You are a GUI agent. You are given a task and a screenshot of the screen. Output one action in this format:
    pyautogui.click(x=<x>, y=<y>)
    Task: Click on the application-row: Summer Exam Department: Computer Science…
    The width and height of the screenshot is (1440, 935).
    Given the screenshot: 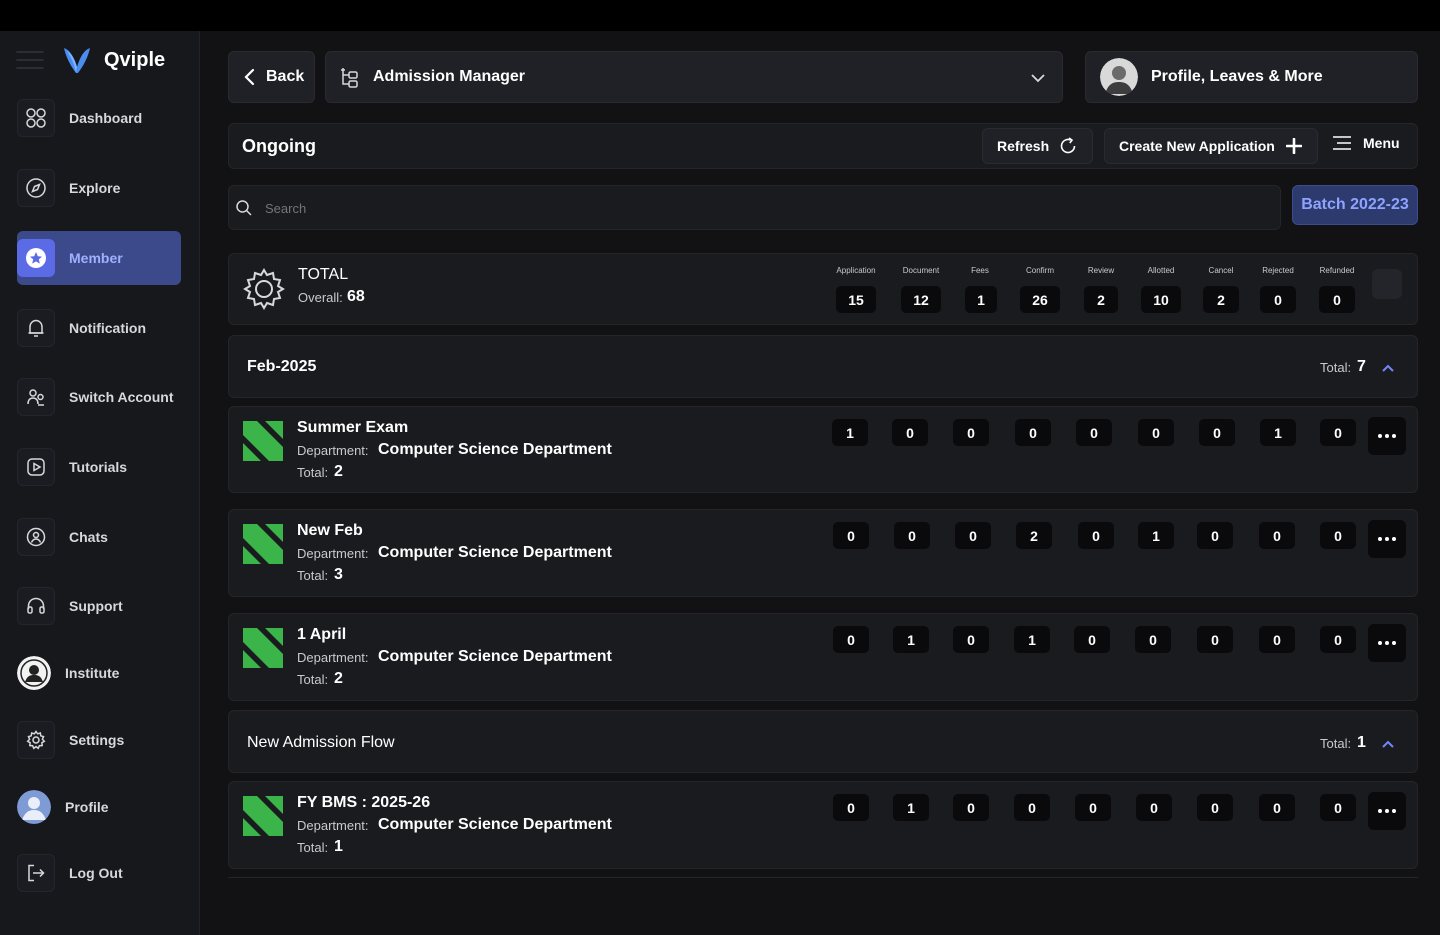 What is the action you would take?
    pyautogui.click(x=823, y=449)
    